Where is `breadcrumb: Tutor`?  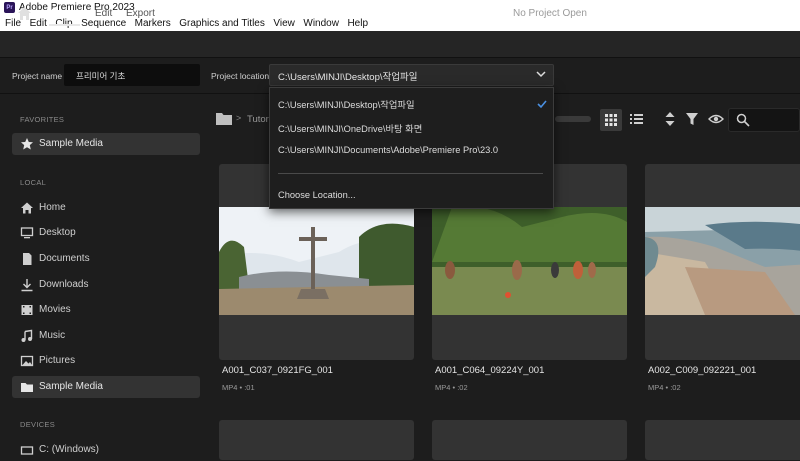 breadcrumb: Tutor is located at coordinates (258, 119).